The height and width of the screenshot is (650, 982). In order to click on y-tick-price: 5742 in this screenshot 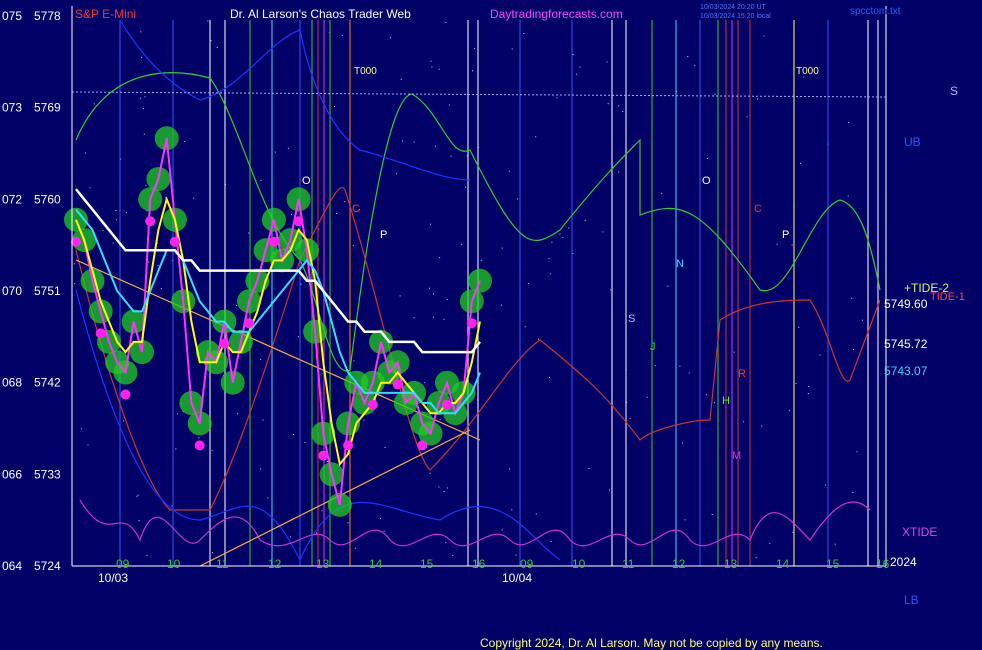, I will do `click(47, 383)`.